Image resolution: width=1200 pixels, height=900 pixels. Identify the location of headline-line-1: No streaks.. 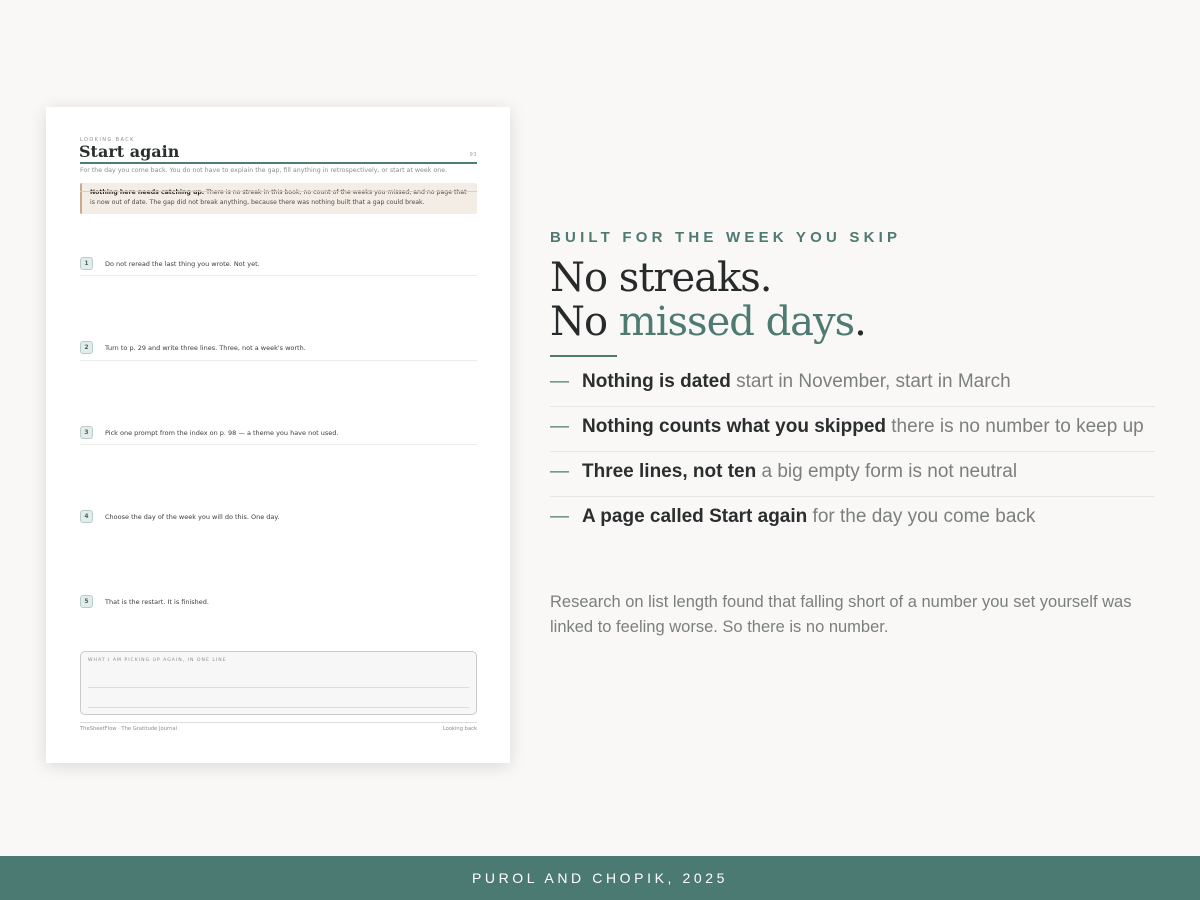
(661, 278).